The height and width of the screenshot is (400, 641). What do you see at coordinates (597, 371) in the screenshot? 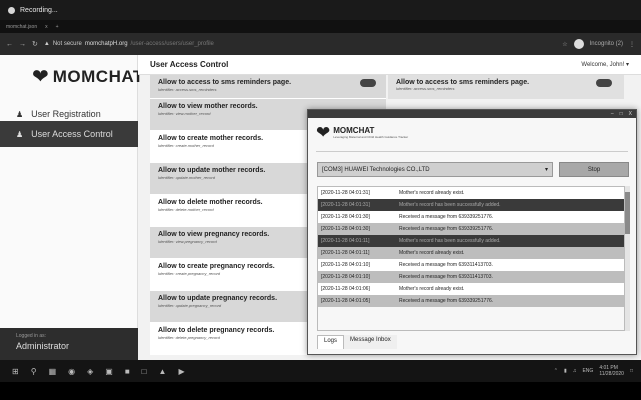
I see `system-tray: ⌃ ▮ ♫ ENG 4:01 PM 11/28/2020 □` at bounding box center [597, 371].